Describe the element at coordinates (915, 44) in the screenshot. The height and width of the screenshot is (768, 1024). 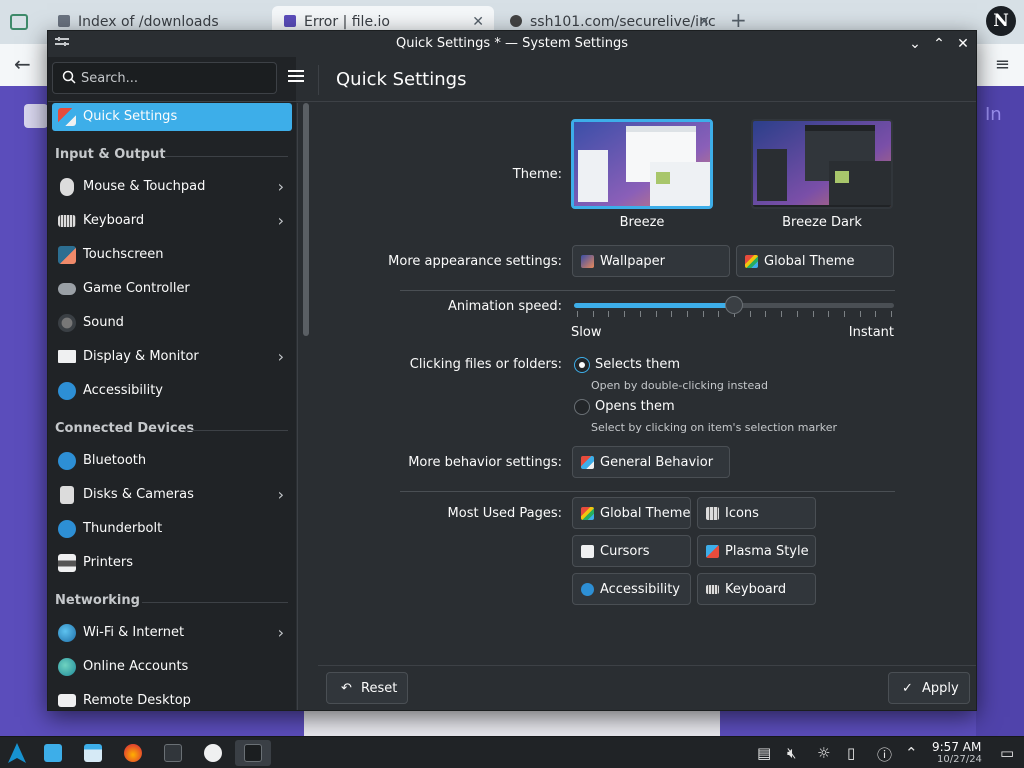
I see `minimize-icon: ⌄` at that location.